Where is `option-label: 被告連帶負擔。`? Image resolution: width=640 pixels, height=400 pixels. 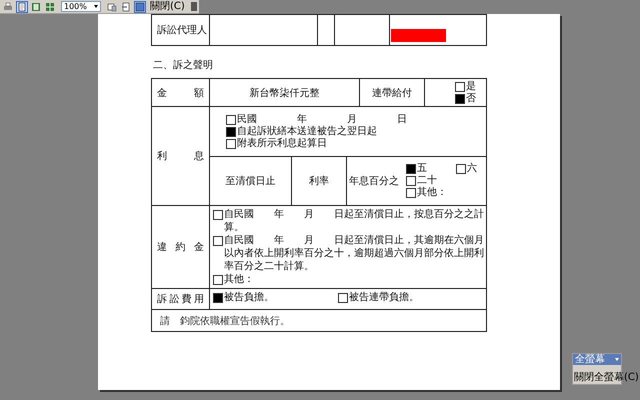 option-label: 被告連帶負擔。 is located at coordinates (384, 298).